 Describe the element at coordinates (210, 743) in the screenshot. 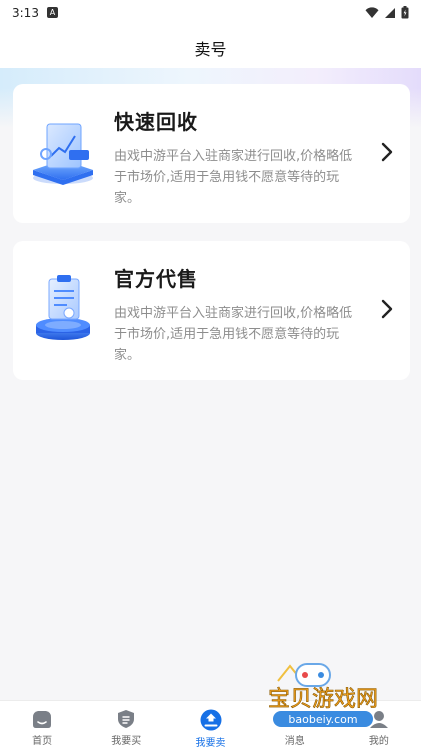

I see `tab-label: 我要卖` at that location.